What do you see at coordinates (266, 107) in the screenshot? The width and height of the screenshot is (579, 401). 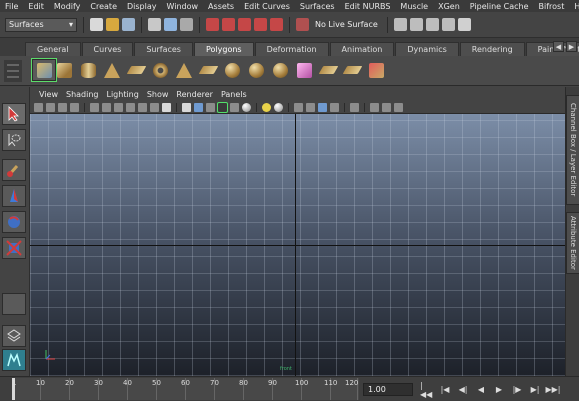 I see `shadows-icon` at bounding box center [266, 107].